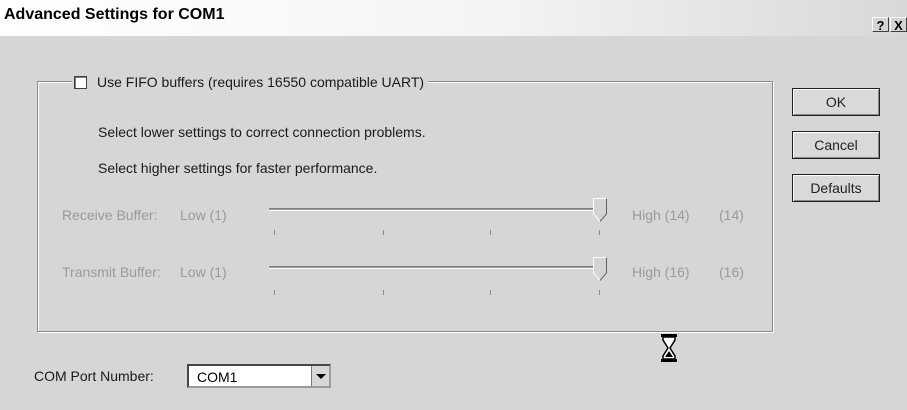  Describe the element at coordinates (669, 348) in the screenshot. I see `hourglass-icon` at that location.